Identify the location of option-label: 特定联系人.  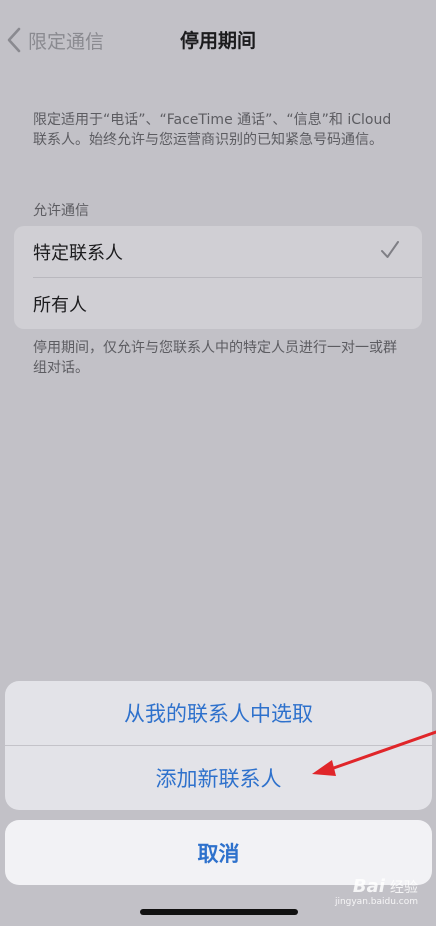
(78, 253).